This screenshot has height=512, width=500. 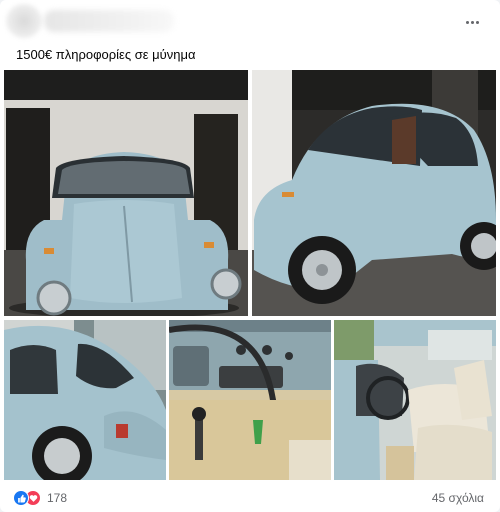 What do you see at coordinates (250, 22) in the screenshot?
I see `post-header` at bounding box center [250, 22].